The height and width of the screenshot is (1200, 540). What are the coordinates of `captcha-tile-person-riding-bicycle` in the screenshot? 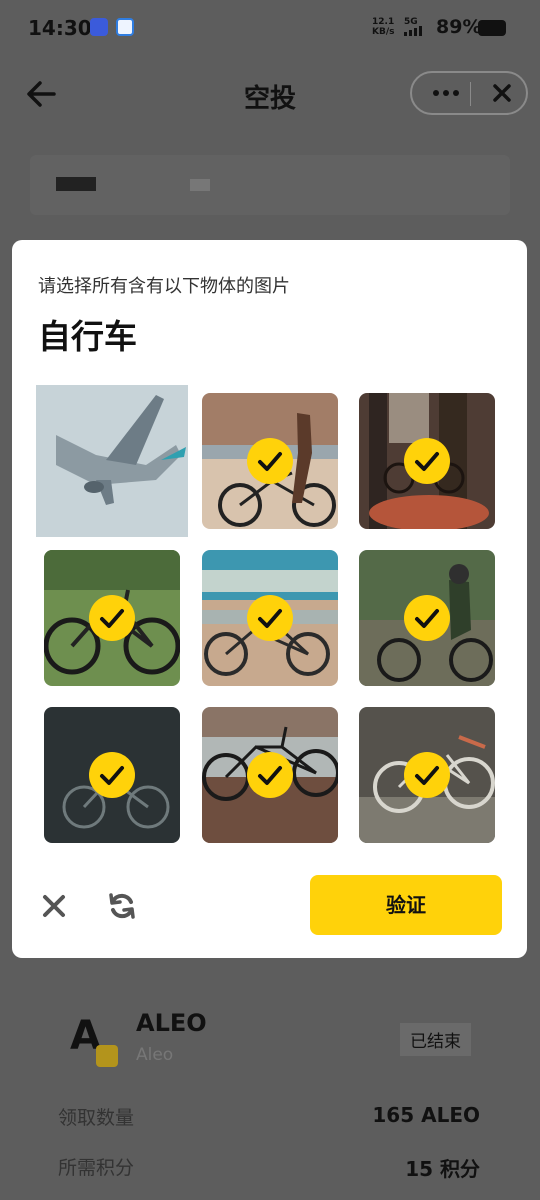 It's located at (427, 618).